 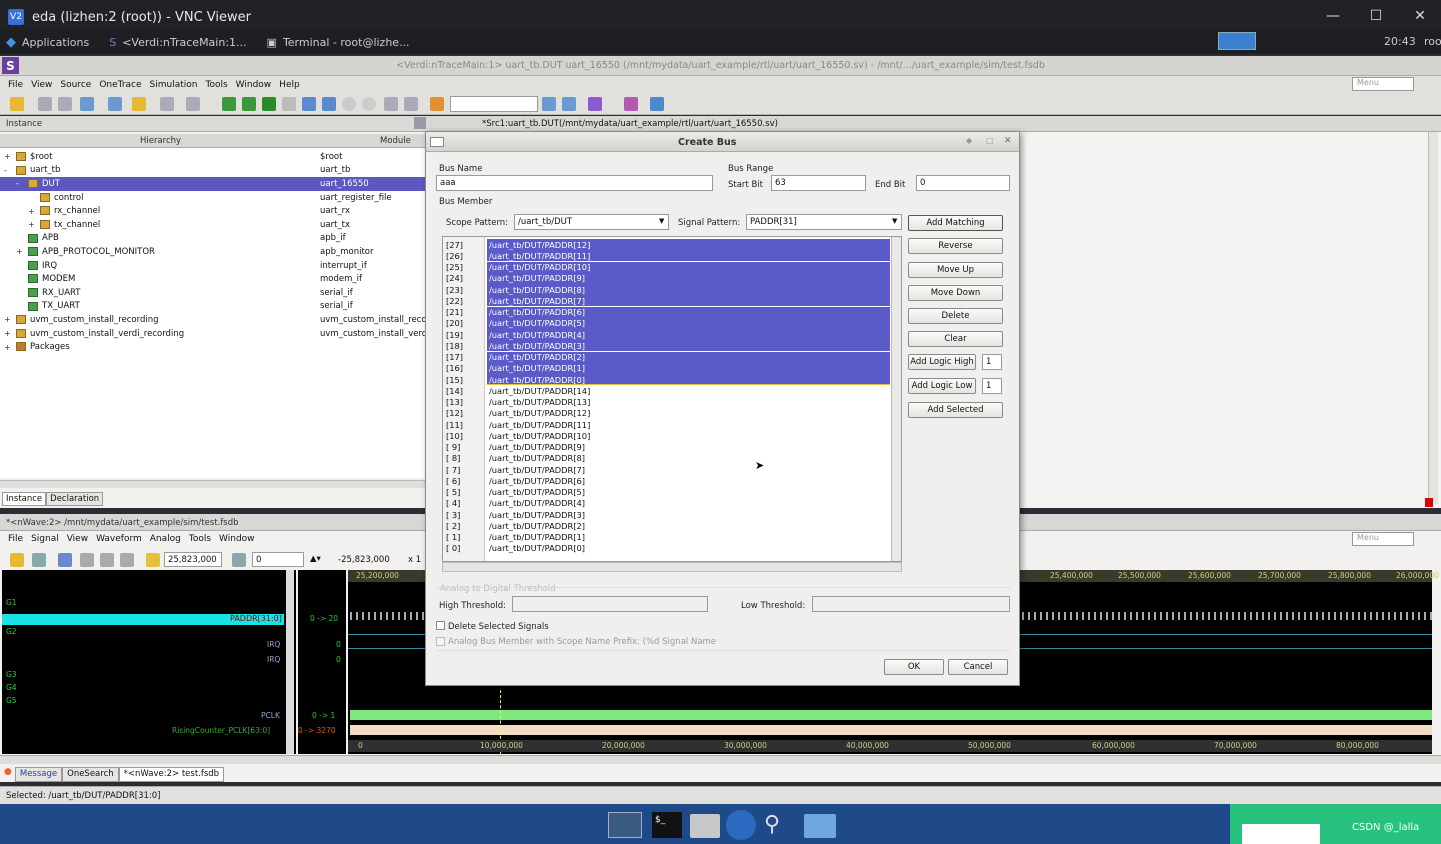 What do you see at coordinates (369, 104) in the screenshot?
I see `down-icon` at bounding box center [369, 104].